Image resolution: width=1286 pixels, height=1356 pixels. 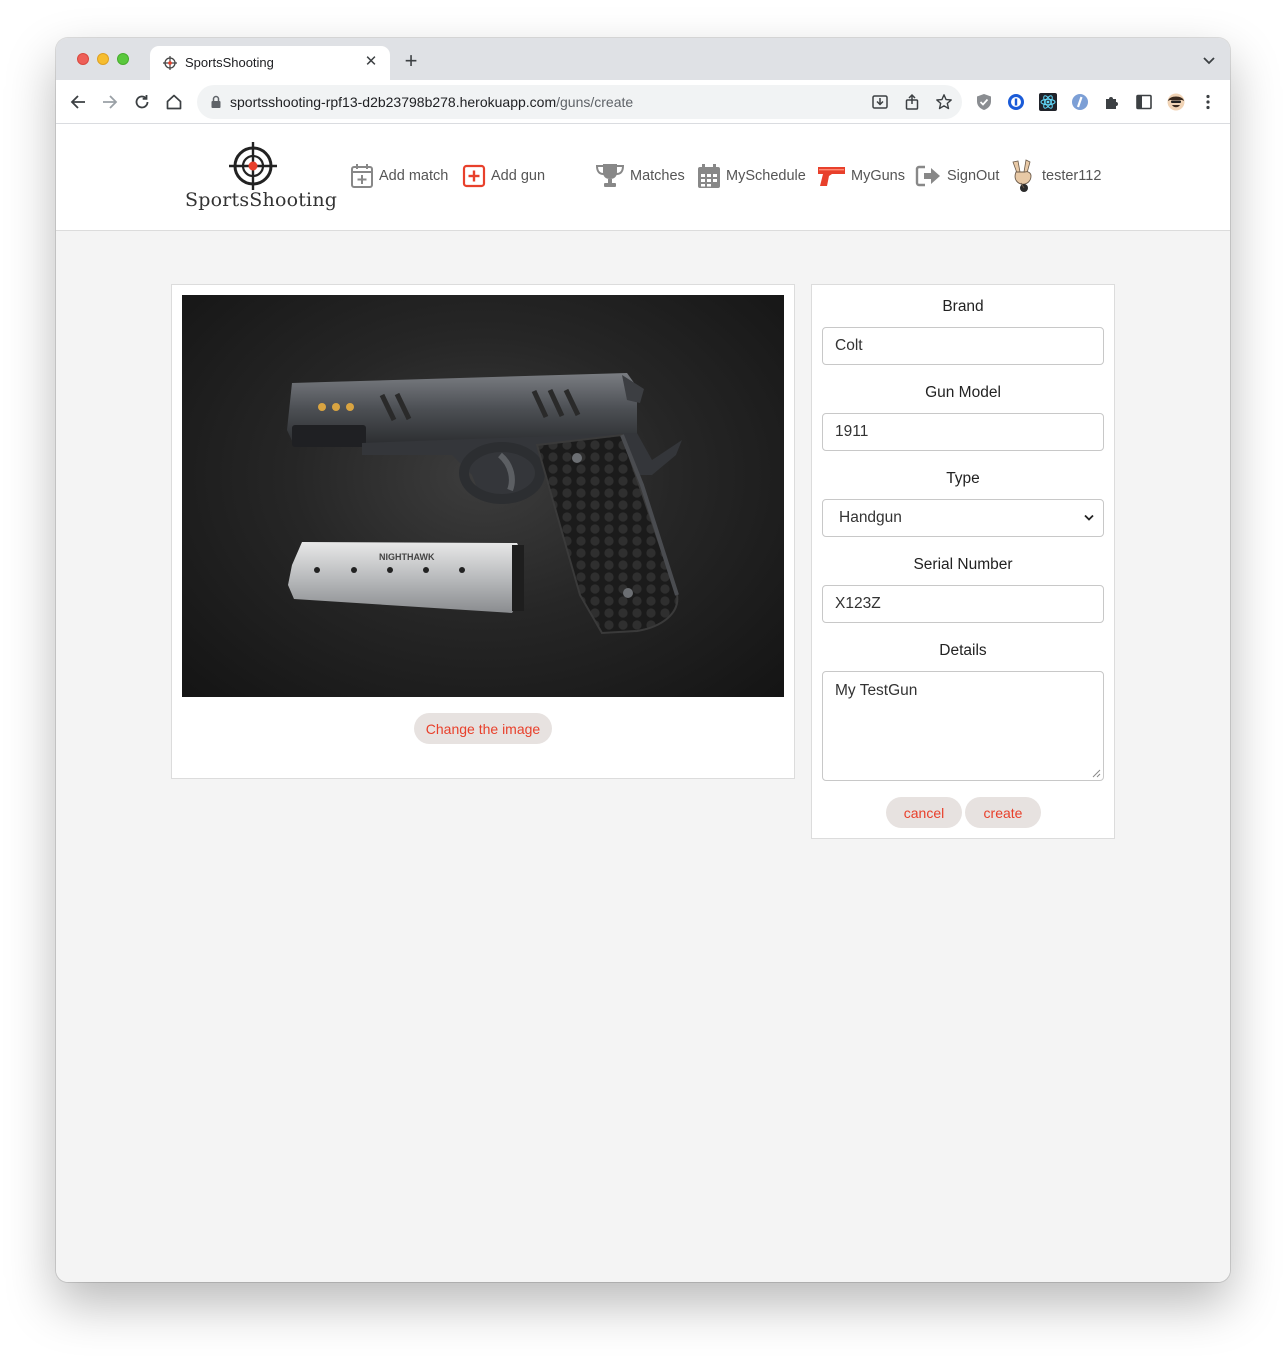 I want to click on window-maximize-button, so click(x=123, y=59).